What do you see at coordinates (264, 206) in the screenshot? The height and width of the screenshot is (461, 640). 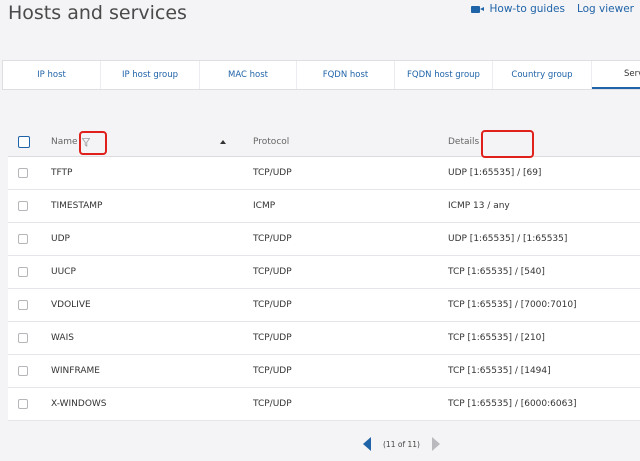 I see `row-protocol: ICMP` at bounding box center [264, 206].